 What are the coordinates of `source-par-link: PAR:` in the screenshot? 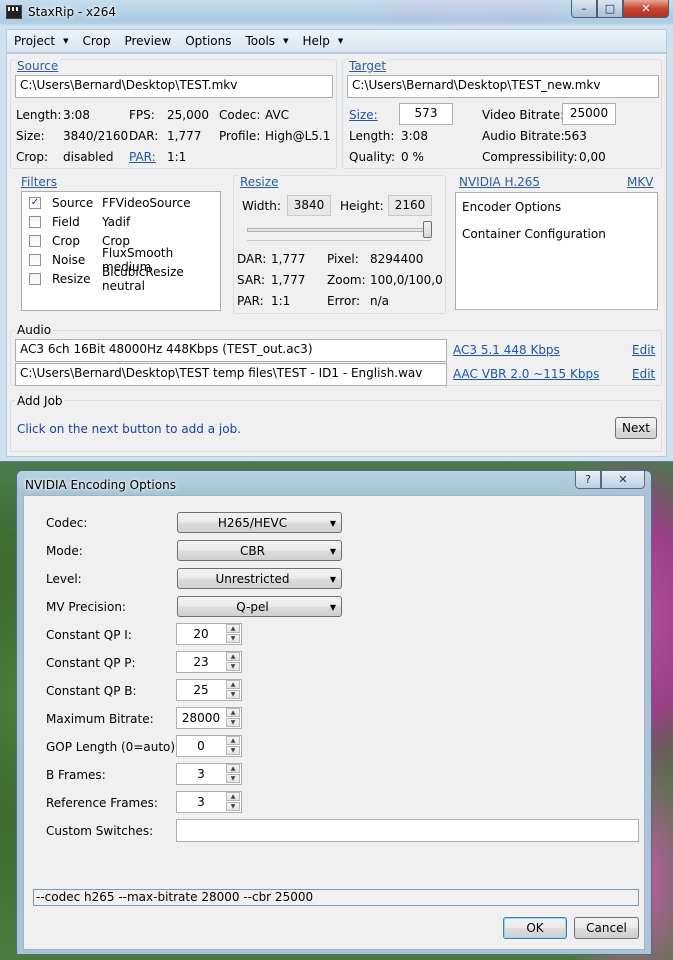 It's located at (142, 157).